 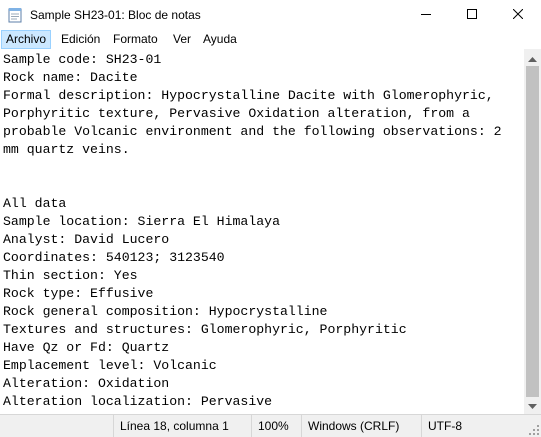 I want to click on title-bar: Sample SH23-01: Bloc de notas, so click(x=270, y=15).